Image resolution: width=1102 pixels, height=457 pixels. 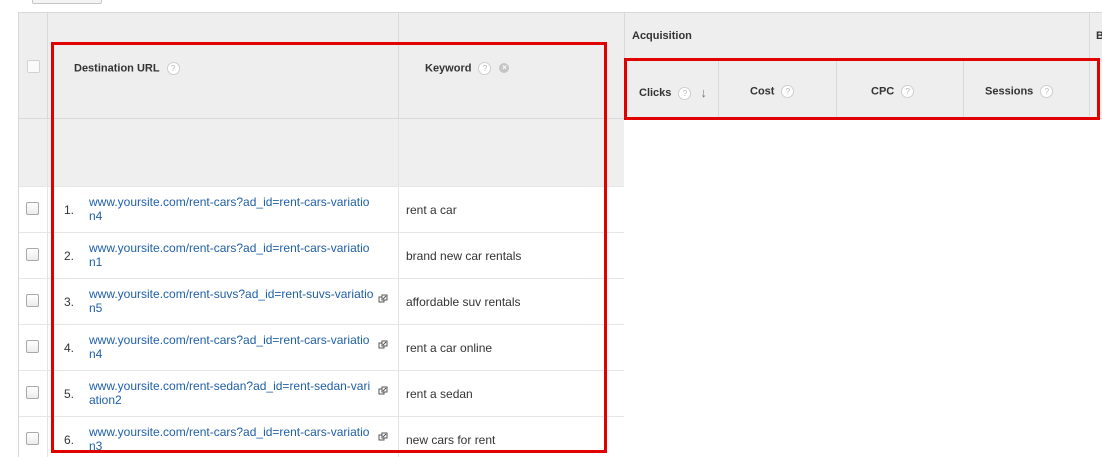 What do you see at coordinates (223, 152) in the screenshot?
I see `summary-destination-cell` at bounding box center [223, 152].